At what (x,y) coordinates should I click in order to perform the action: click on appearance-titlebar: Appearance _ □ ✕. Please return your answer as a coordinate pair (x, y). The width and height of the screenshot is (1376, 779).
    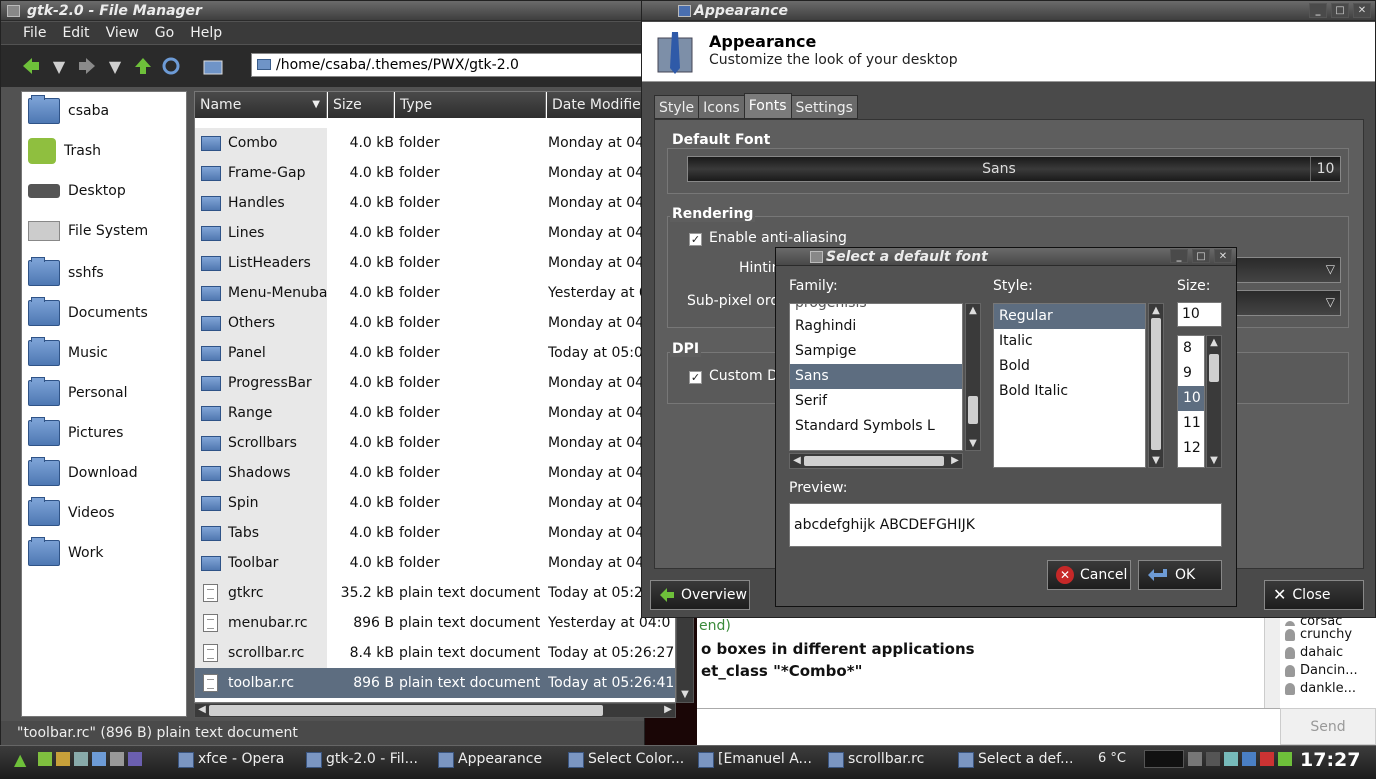
    Looking at the image, I should click on (1008, 11).